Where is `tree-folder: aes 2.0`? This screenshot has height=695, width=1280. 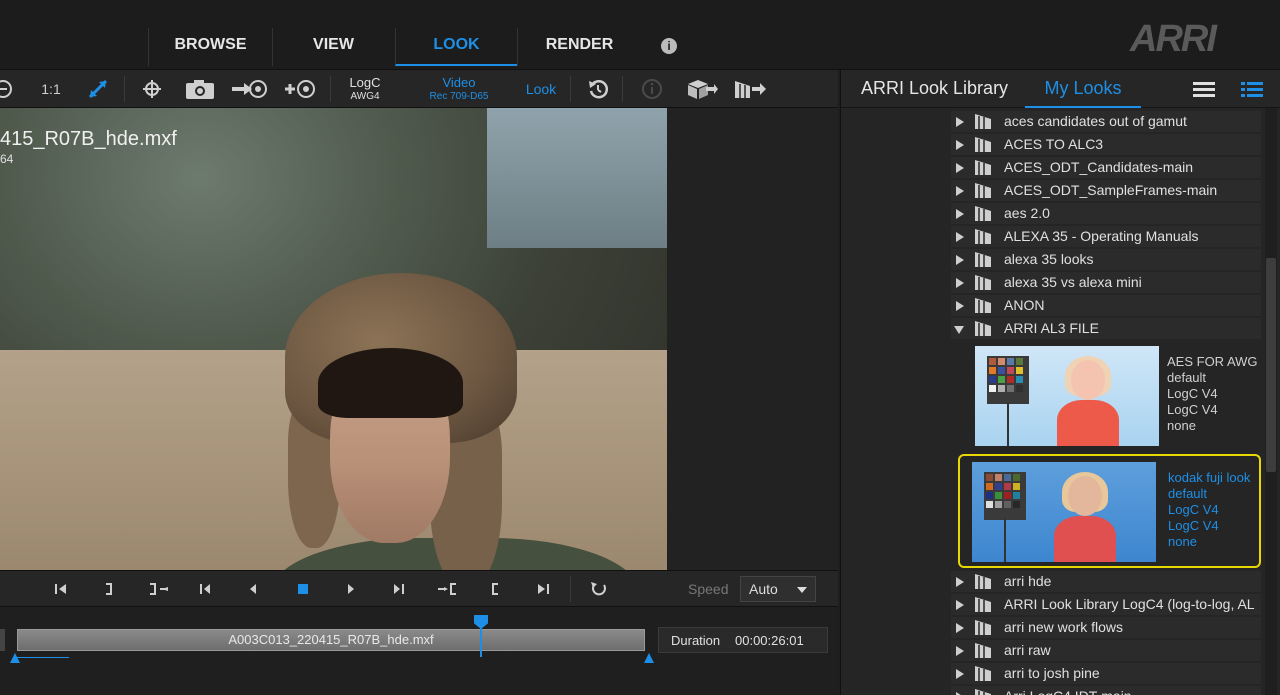
tree-folder: aes 2.0 is located at coordinates (1051, 213).